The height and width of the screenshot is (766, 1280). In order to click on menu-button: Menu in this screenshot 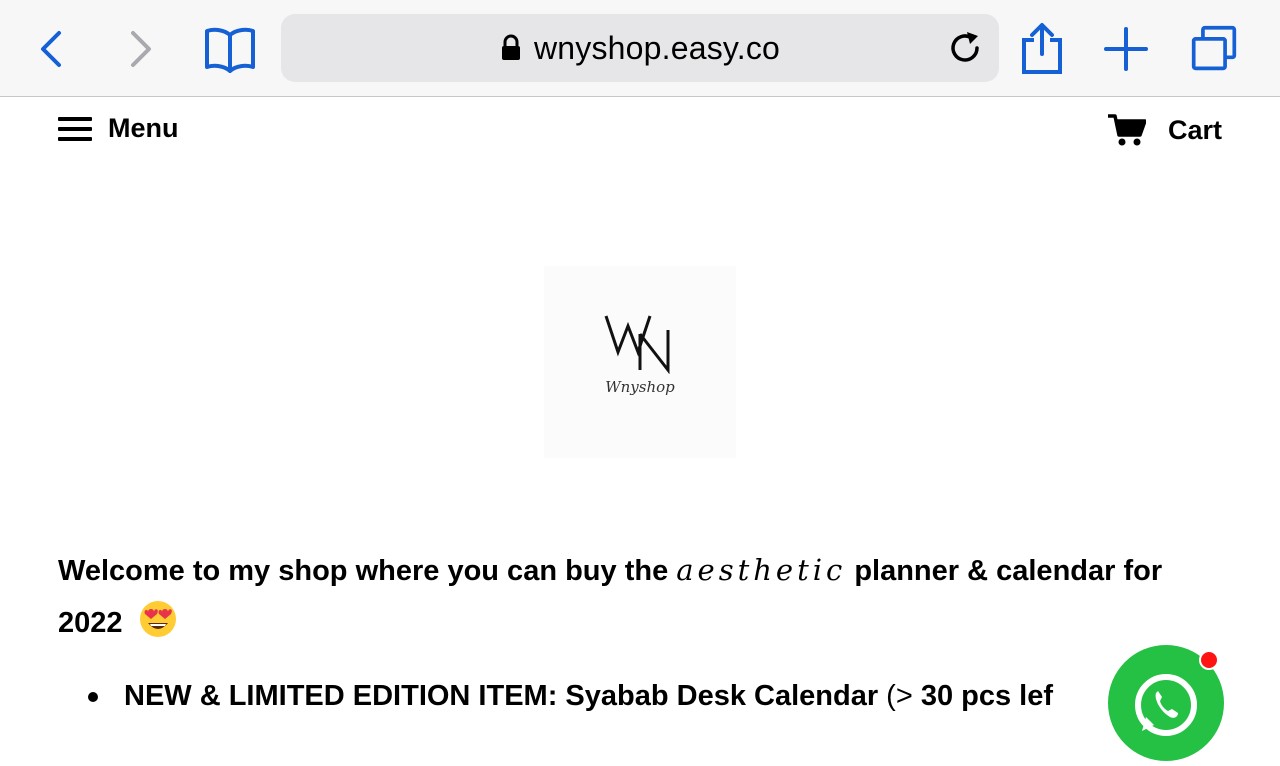, I will do `click(118, 128)`.